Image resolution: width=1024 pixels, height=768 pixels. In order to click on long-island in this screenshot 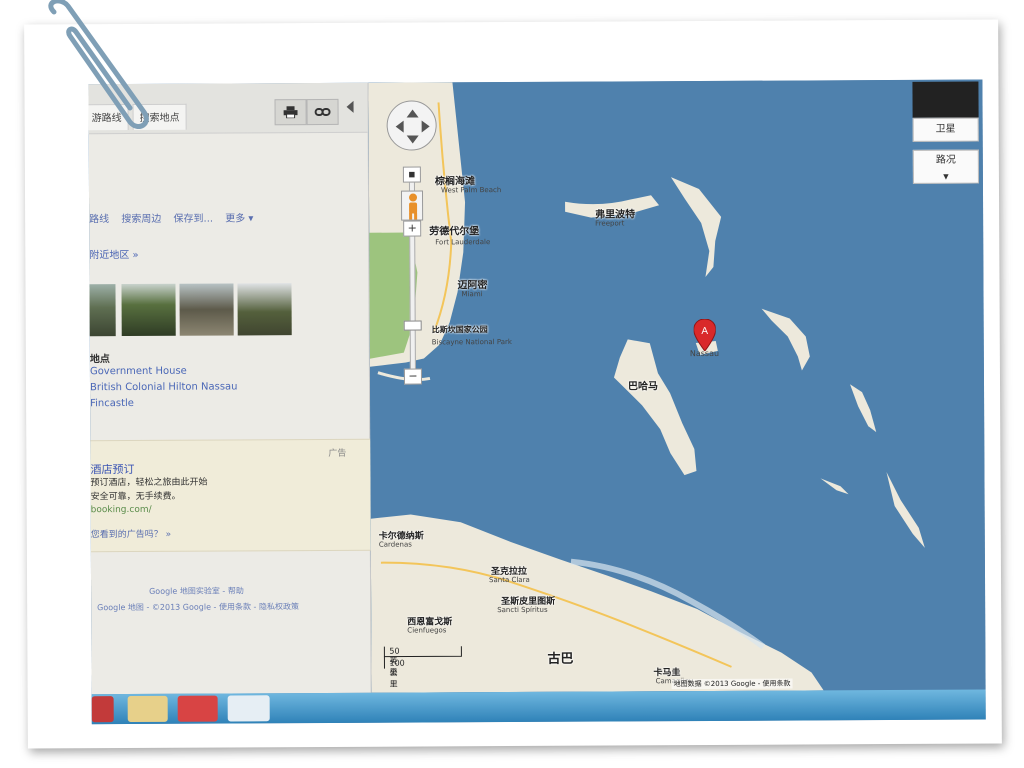, I will do `click(834, 486)`.